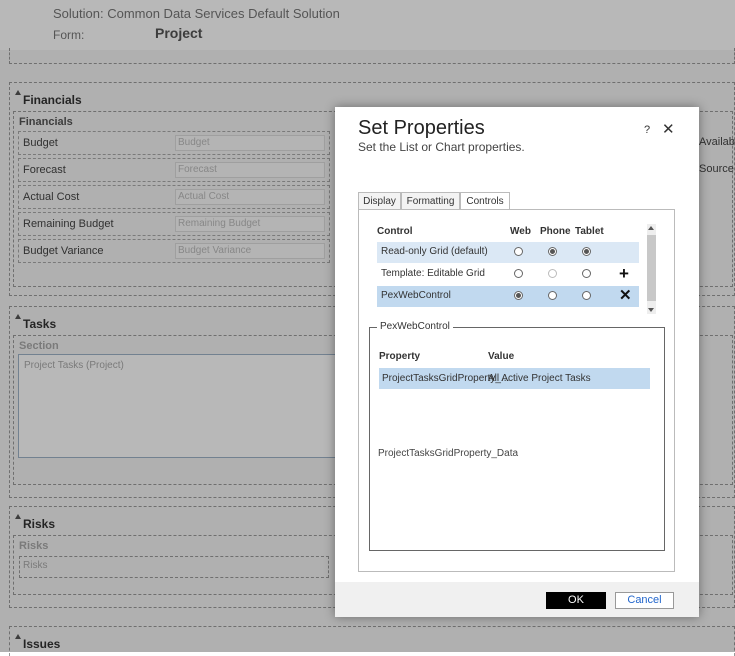  Describe the element at coordinates (501, 356) in the screenshot. I see `col-header-value: Value` at that location.